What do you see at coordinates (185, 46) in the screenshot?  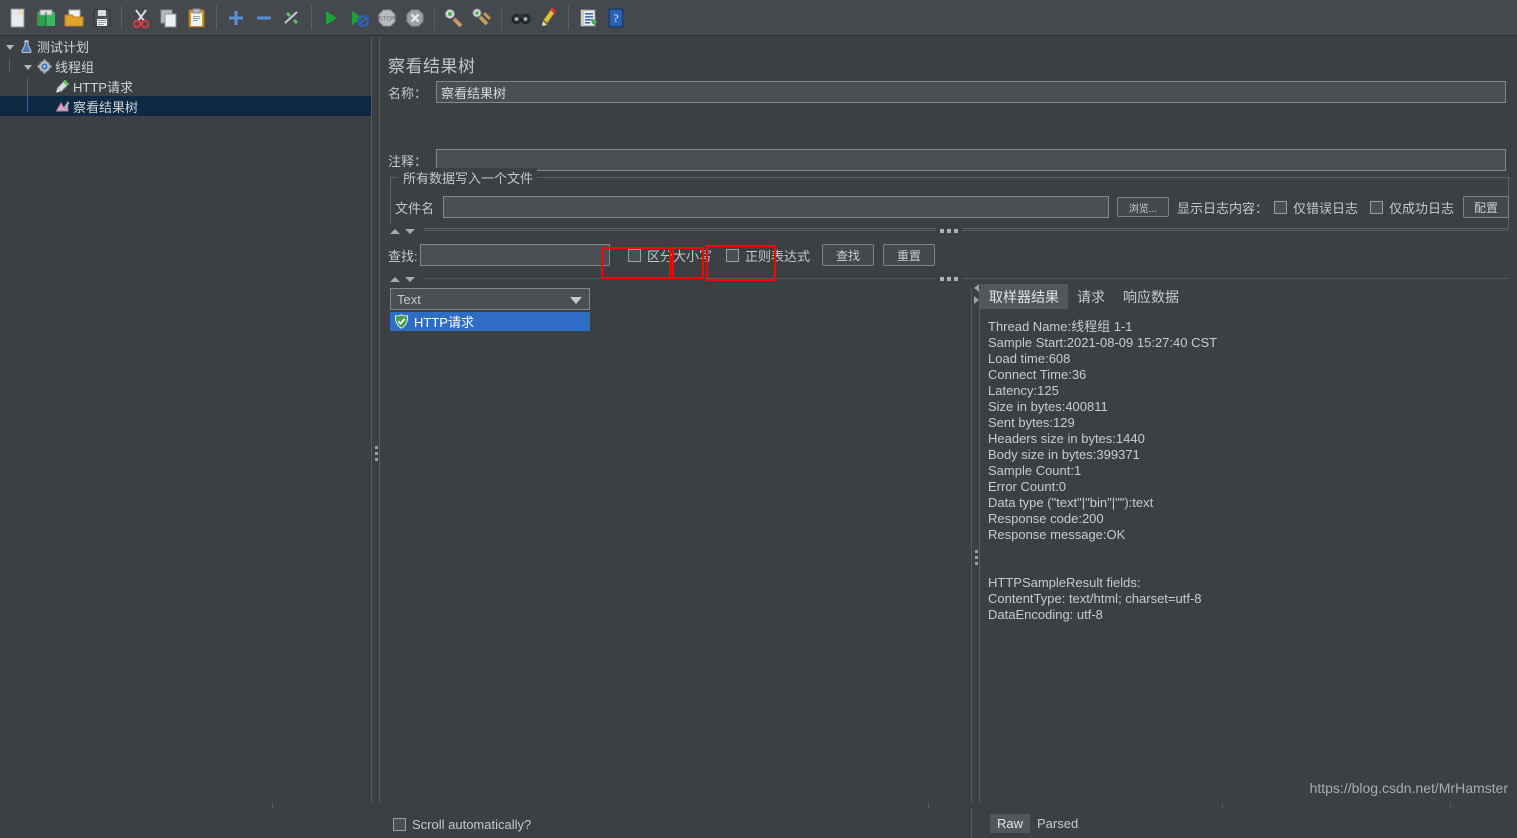 I see `tree-item-test-plan: 测试计划` at bounding box center [185, 46].